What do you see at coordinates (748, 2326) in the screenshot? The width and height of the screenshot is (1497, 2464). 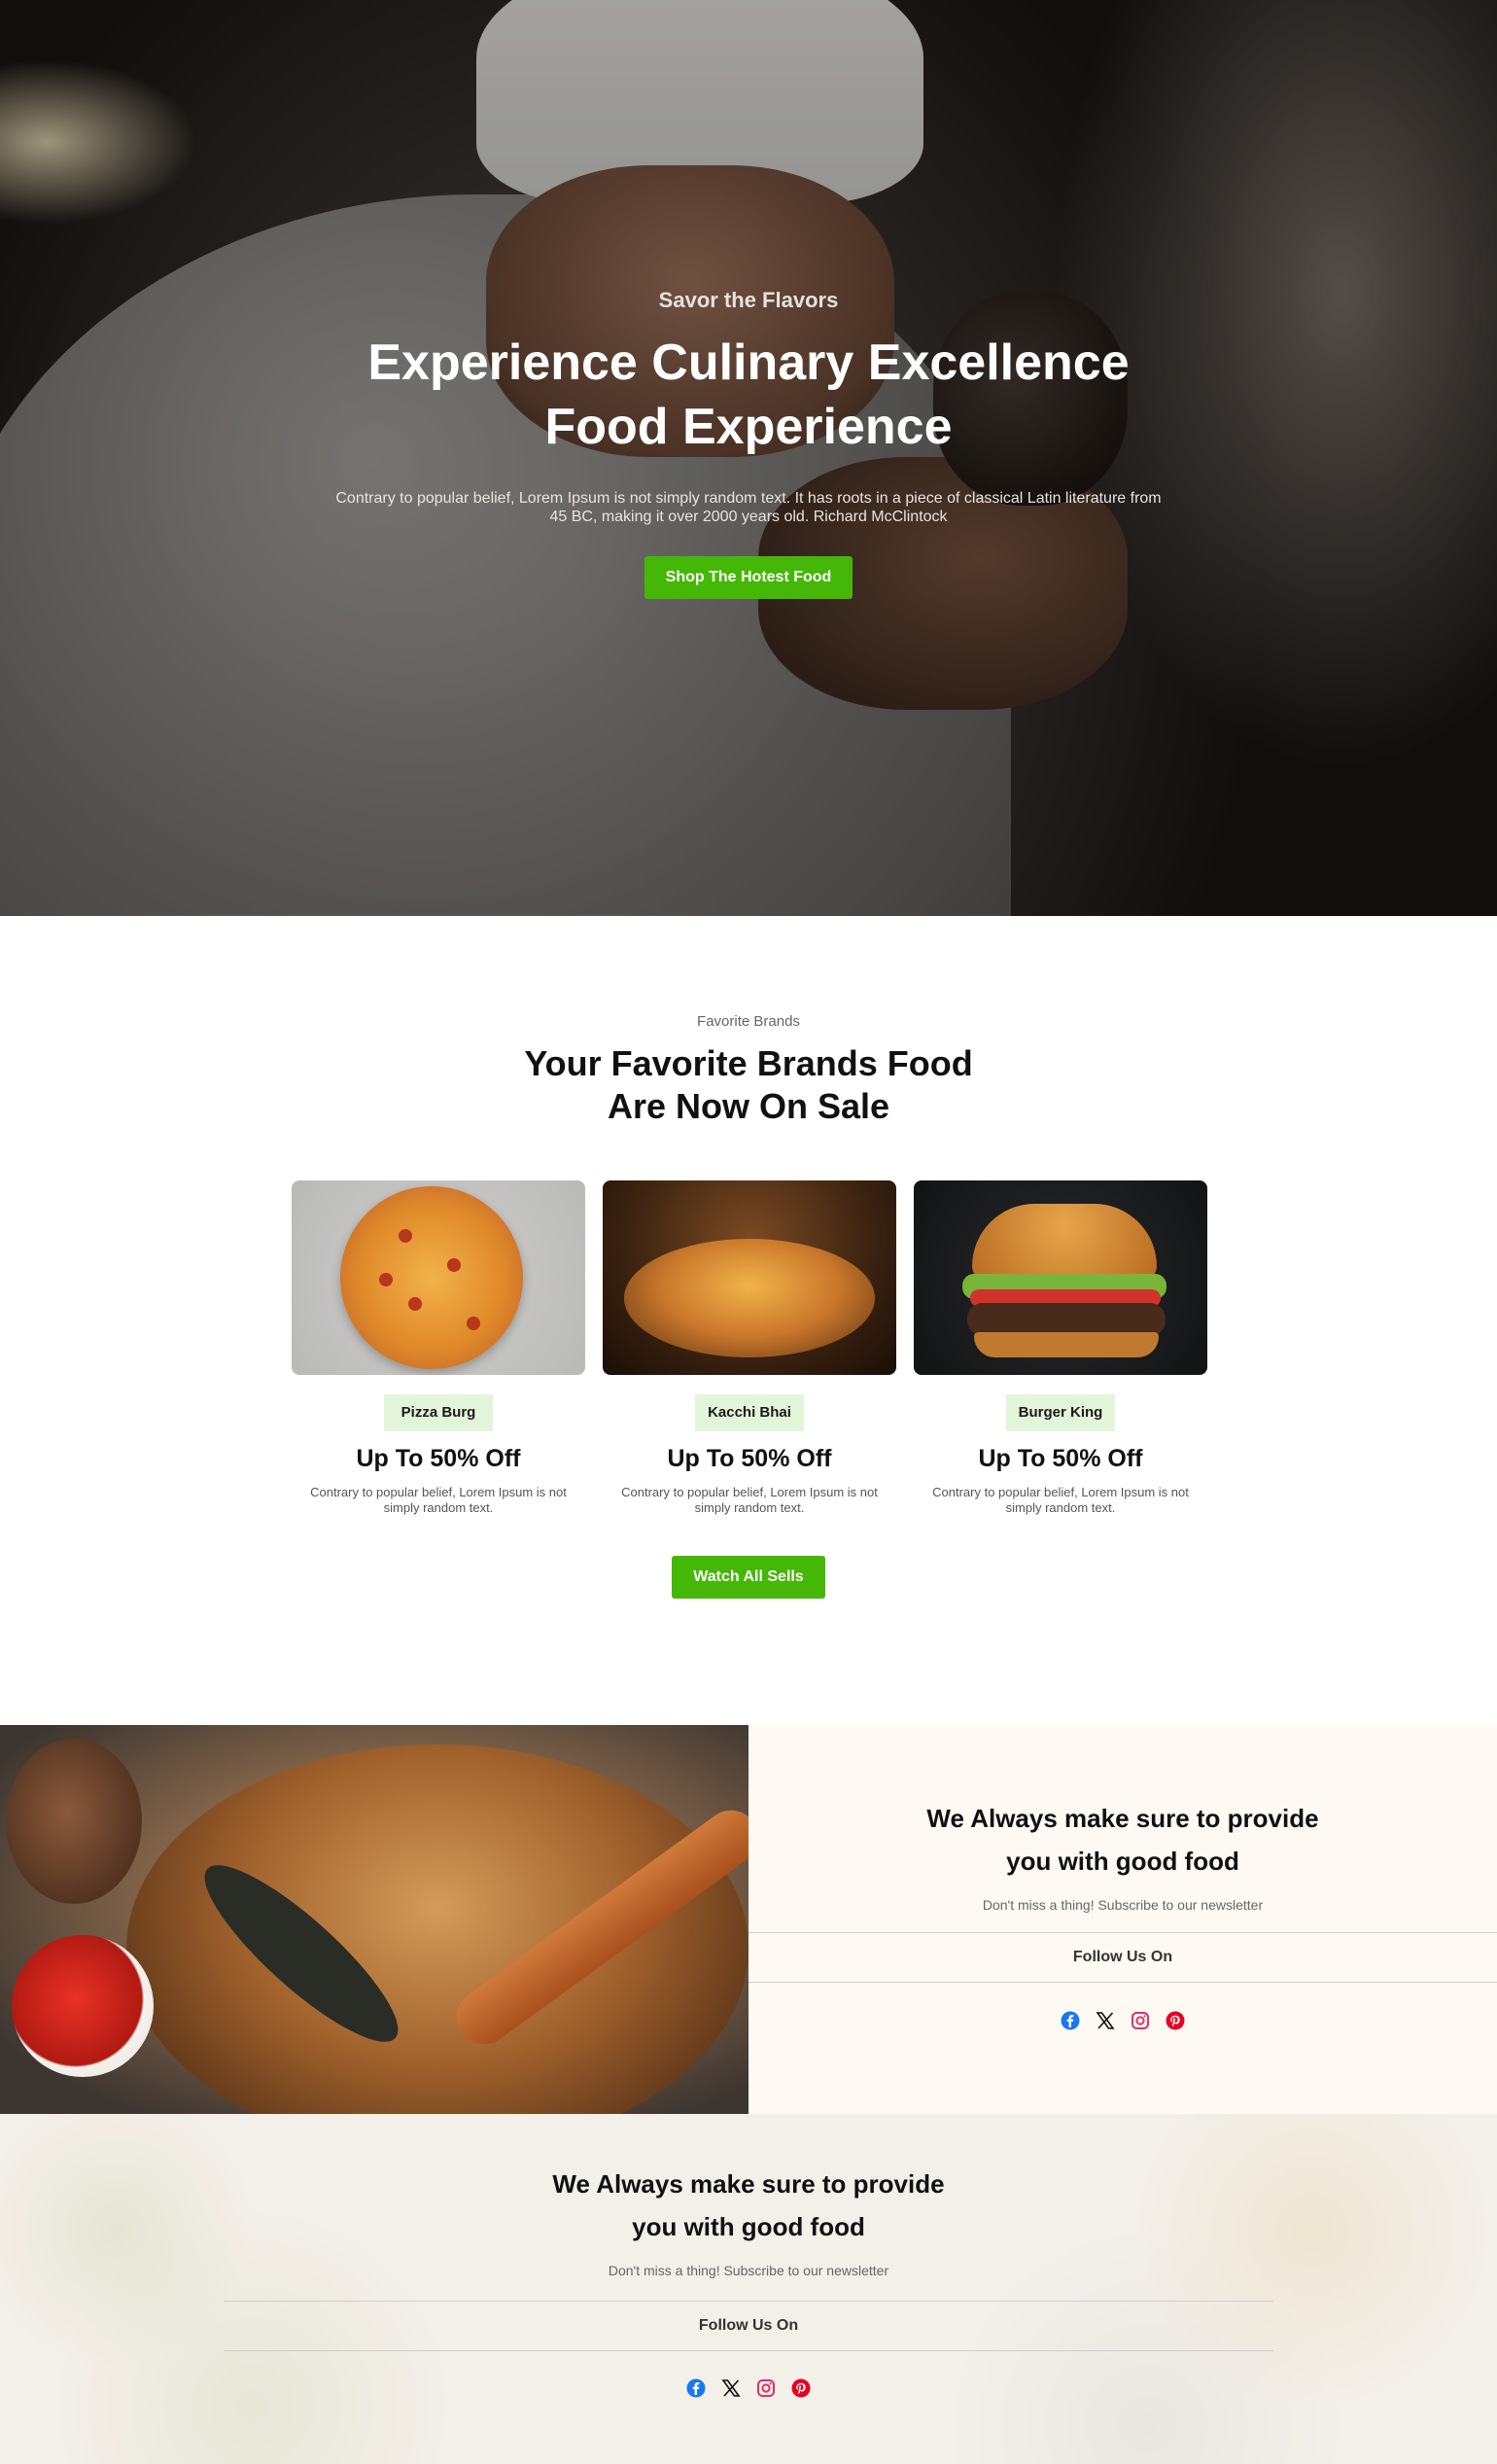 I see `footer-follow-us-label: Follow Us On` at bounding box center [748, 2326].